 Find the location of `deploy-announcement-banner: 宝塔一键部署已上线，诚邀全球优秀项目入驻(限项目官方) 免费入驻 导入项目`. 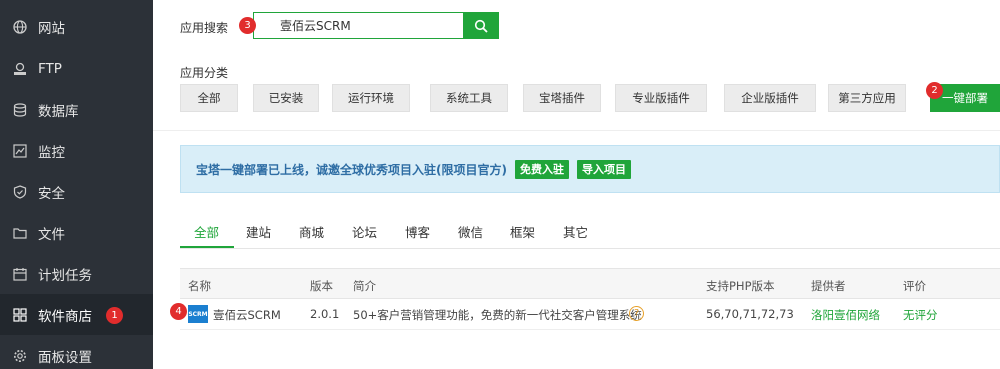

deploy-announcement-banner: 宝塔一键部署已上线，诚邀全球优秀项目入驻(限项目官方) 免费入驻 导入项目 is located at coordinates (590, 169).